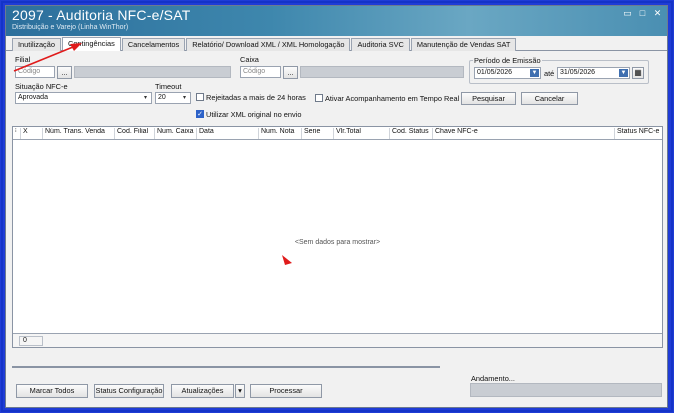  Describe the element at coordinates (70, 27) in the screenshot. I see `window-subtitle: Distribuição e Varejo (Linha WinThor)` at that location.